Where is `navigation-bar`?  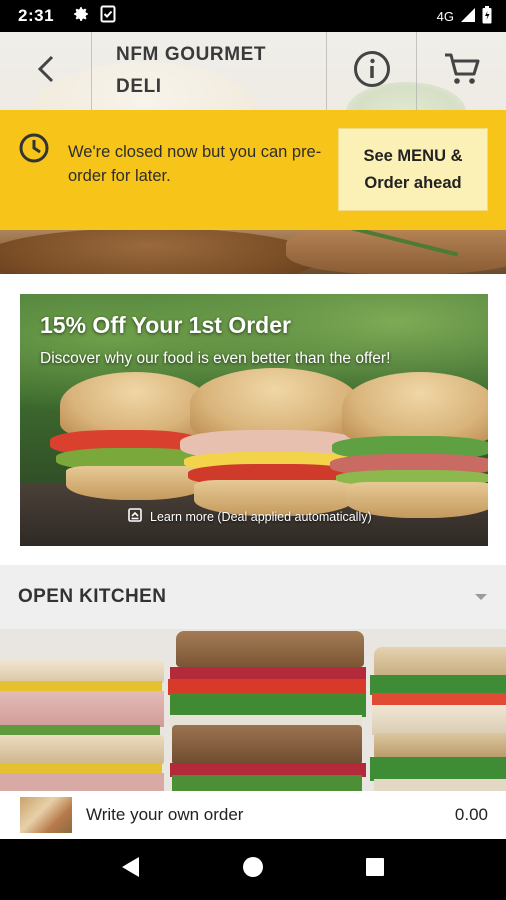
navigation-bar is located at coordinates (253, 869).